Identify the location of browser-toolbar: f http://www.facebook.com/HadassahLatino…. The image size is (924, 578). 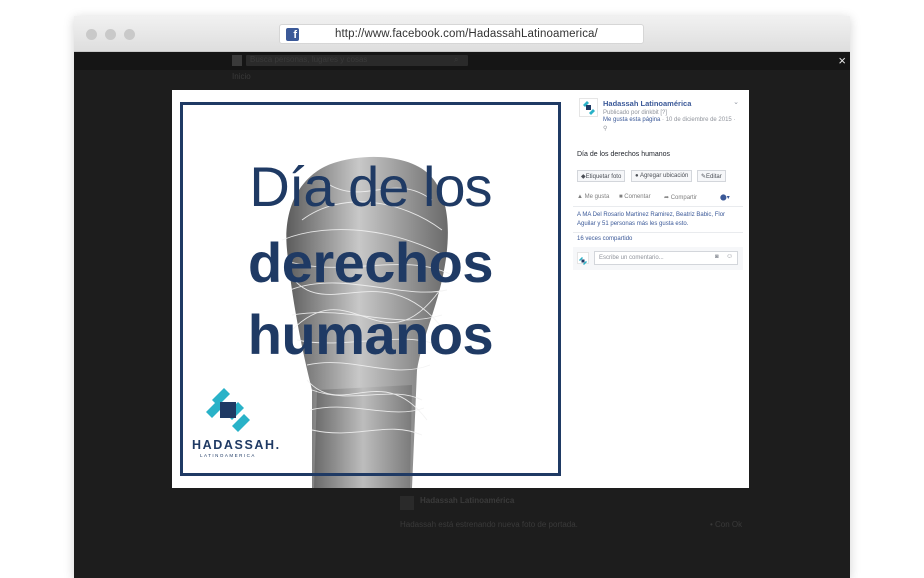
(462, 34).